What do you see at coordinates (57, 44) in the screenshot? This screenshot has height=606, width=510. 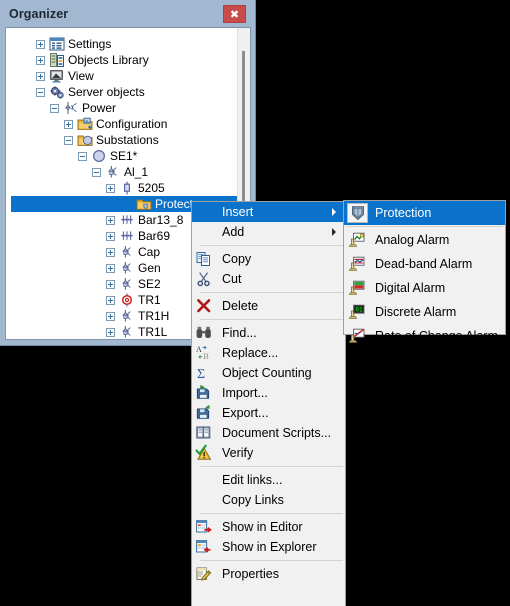 I see `settings-grid-icon` at bounding box center [57, 44].